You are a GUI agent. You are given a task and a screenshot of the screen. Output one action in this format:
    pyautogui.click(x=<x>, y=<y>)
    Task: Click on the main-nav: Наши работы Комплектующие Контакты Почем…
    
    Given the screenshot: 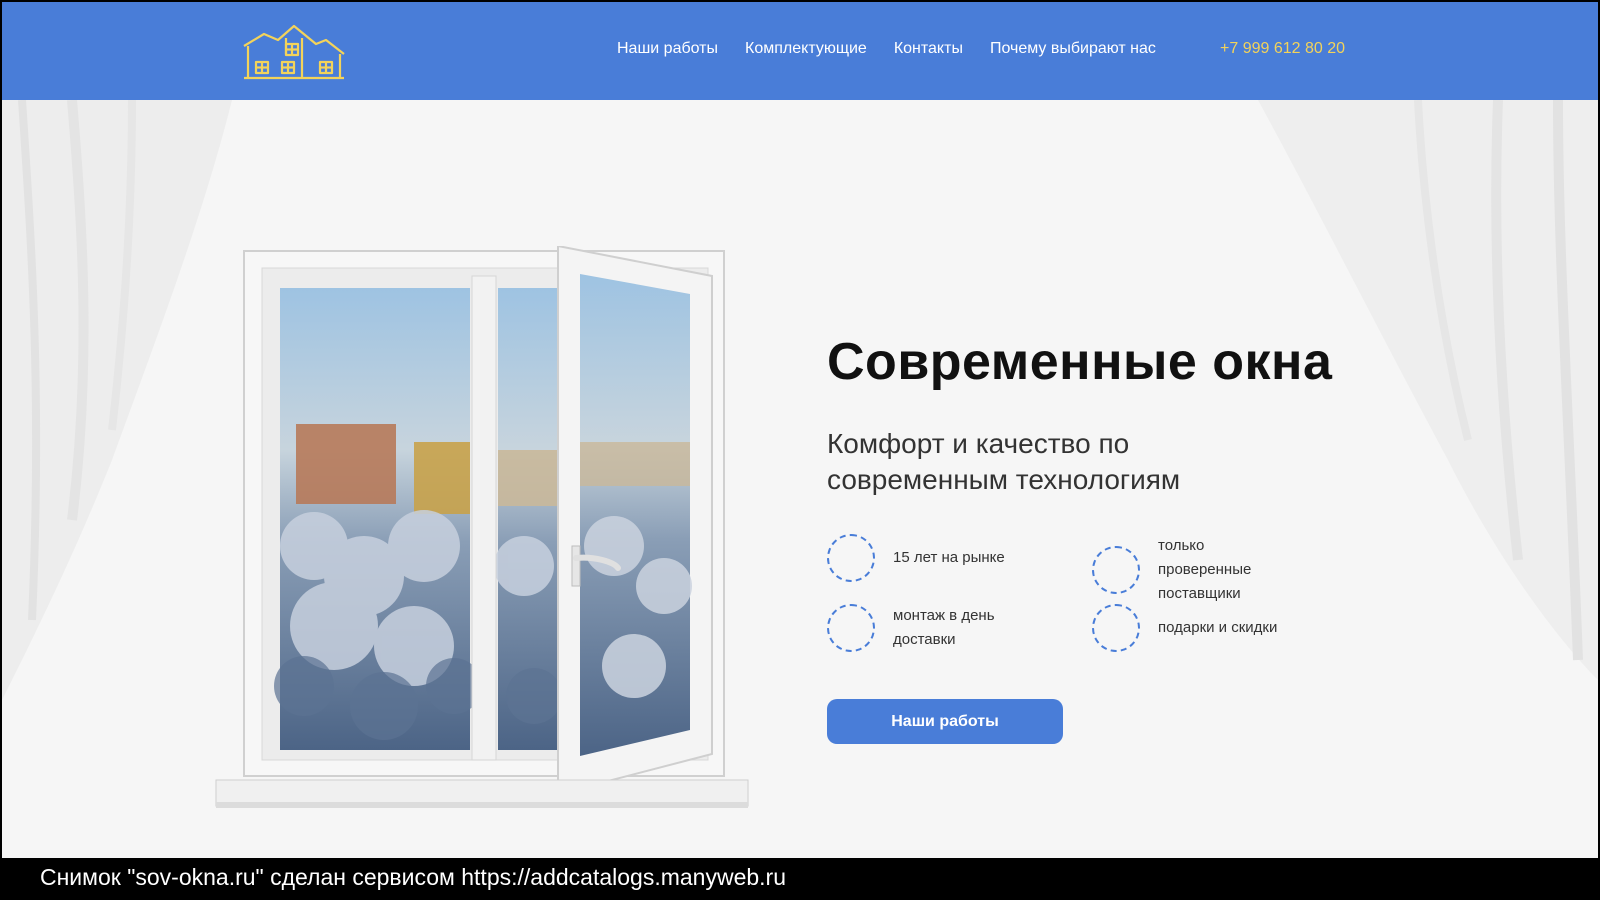 What is the action you would take?
    pyautogui.click(x=886, y=49)
    